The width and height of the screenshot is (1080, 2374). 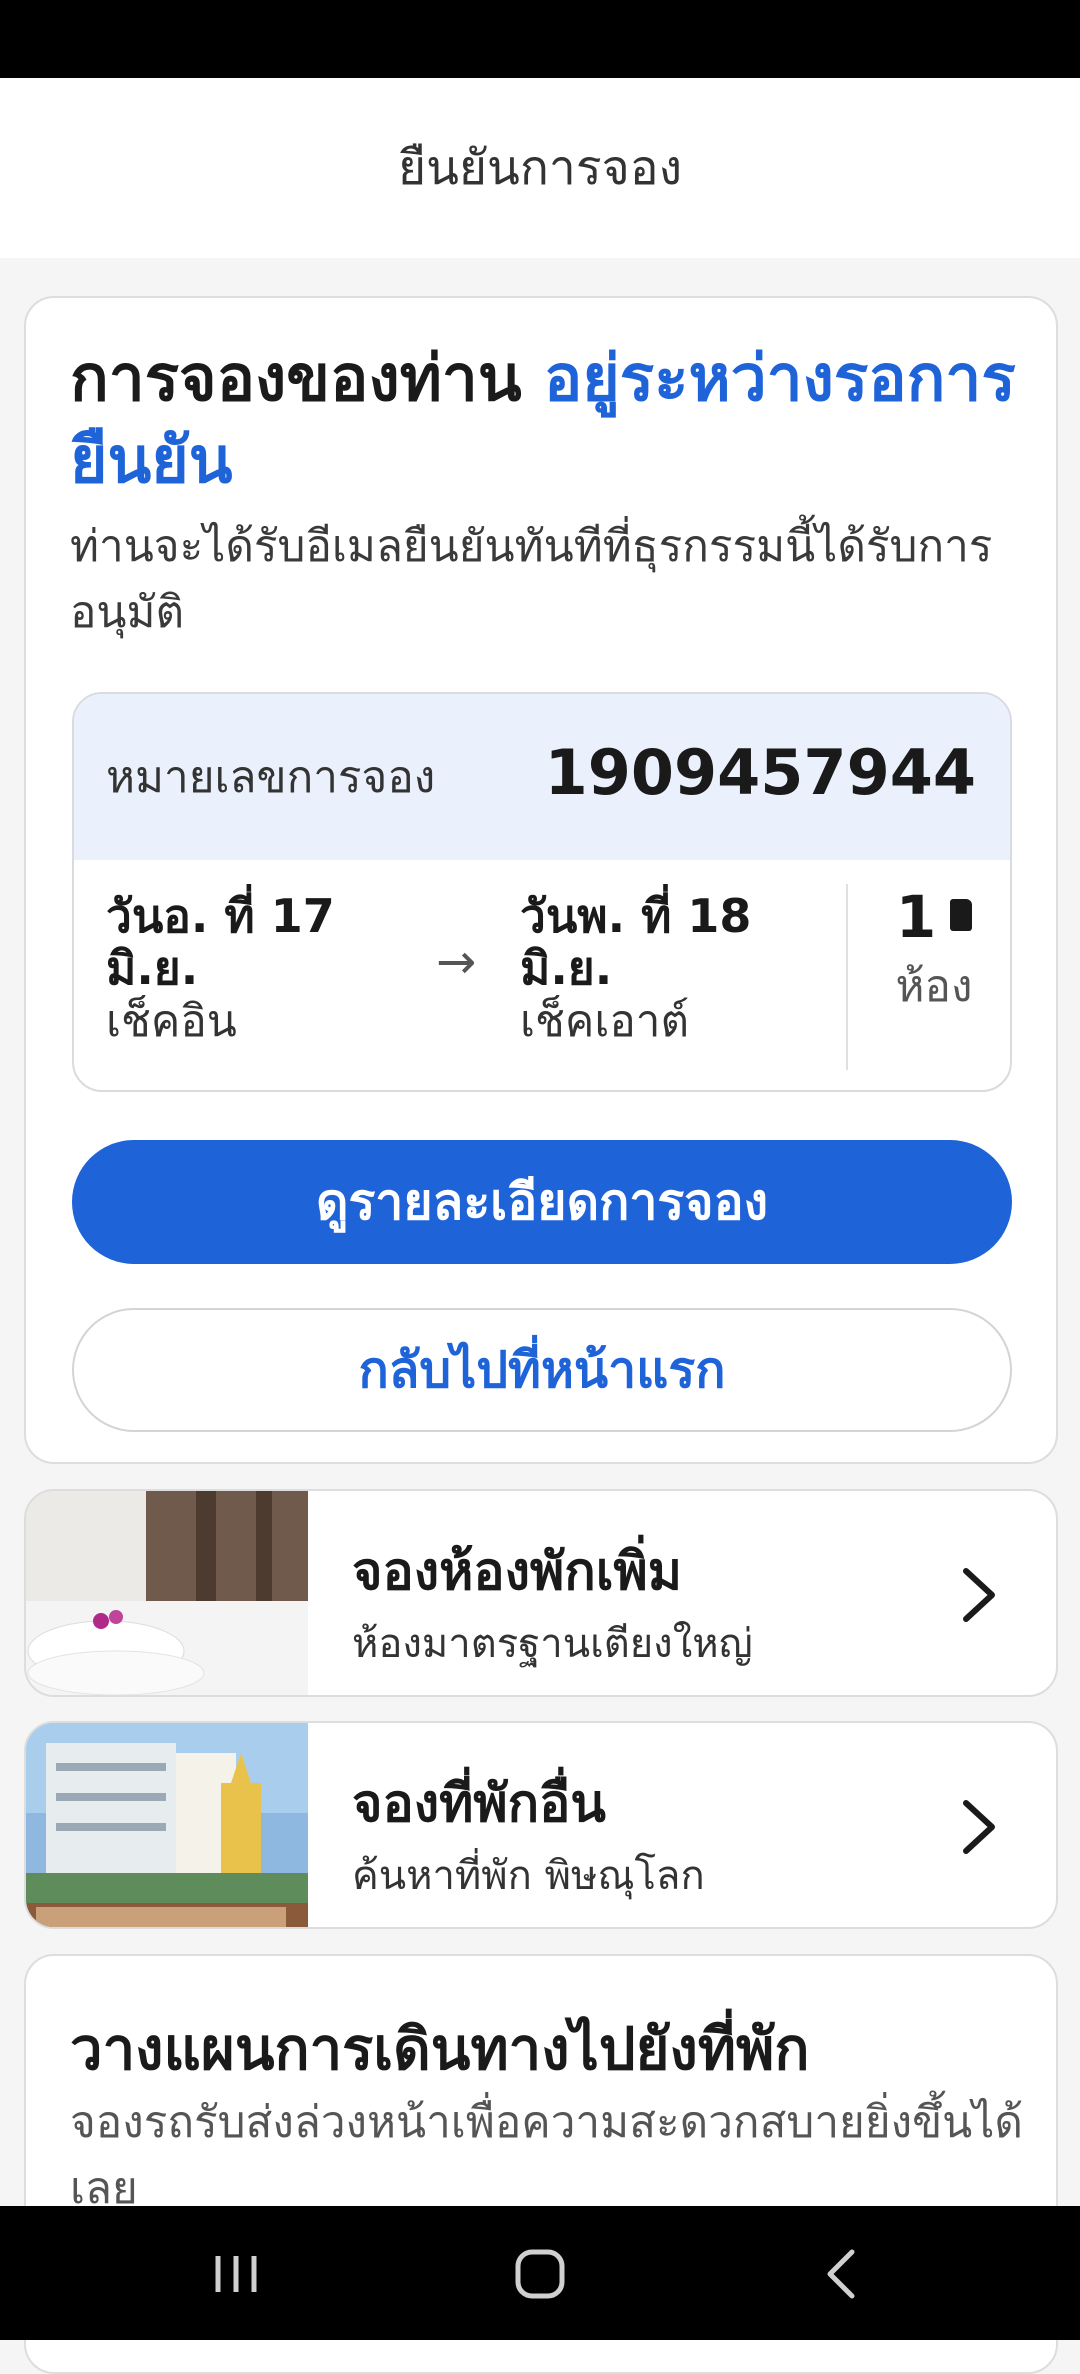 I want to click on back-to-home-button: กลับไปที่หน้าแรก, so click(x=542, y=1370).